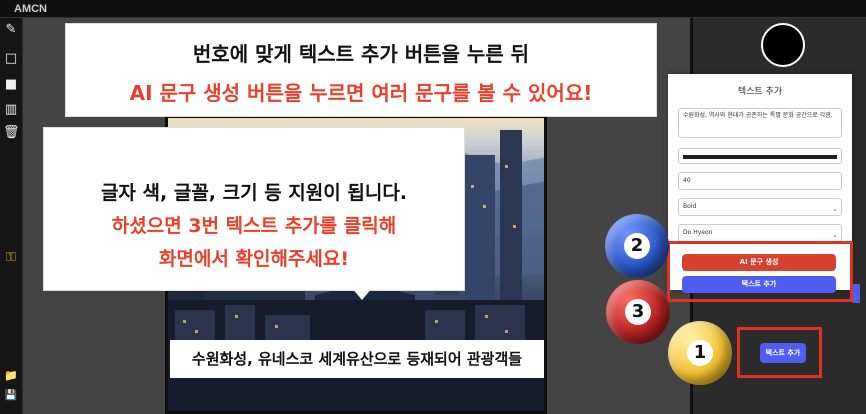 The image size is (866, 414). I want to click on highlight-box-ai-add, so click(760, 271).